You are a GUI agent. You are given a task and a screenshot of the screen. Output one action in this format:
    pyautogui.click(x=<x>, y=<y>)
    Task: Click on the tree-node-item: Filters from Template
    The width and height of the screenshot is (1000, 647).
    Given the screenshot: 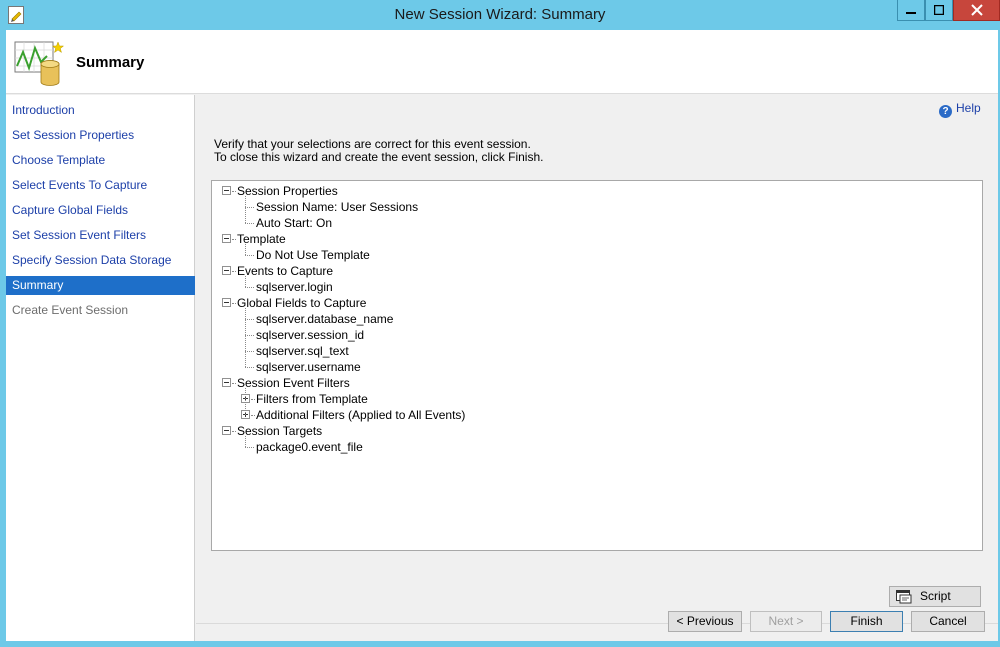 What is the action you would take?
    pyautogui.click(x=312, y=399)
    